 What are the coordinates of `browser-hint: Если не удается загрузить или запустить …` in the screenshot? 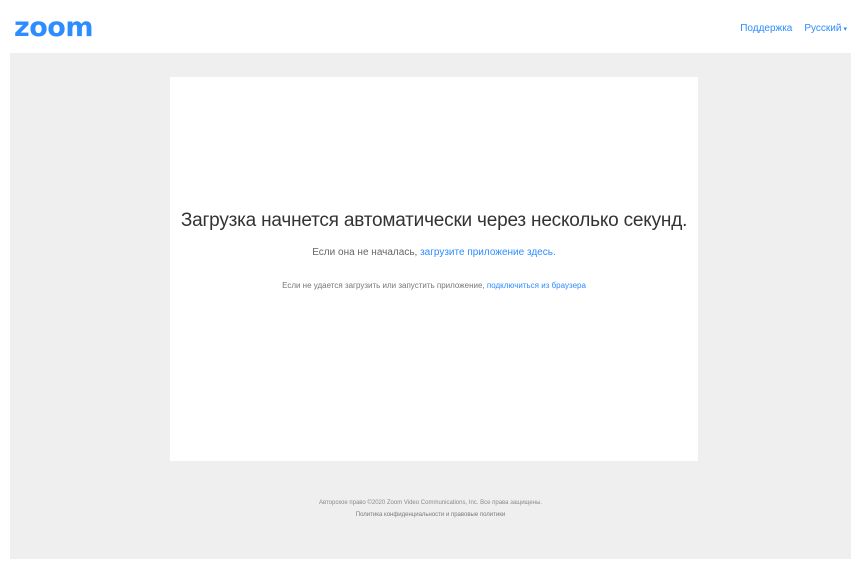 It's located at (434, 285).